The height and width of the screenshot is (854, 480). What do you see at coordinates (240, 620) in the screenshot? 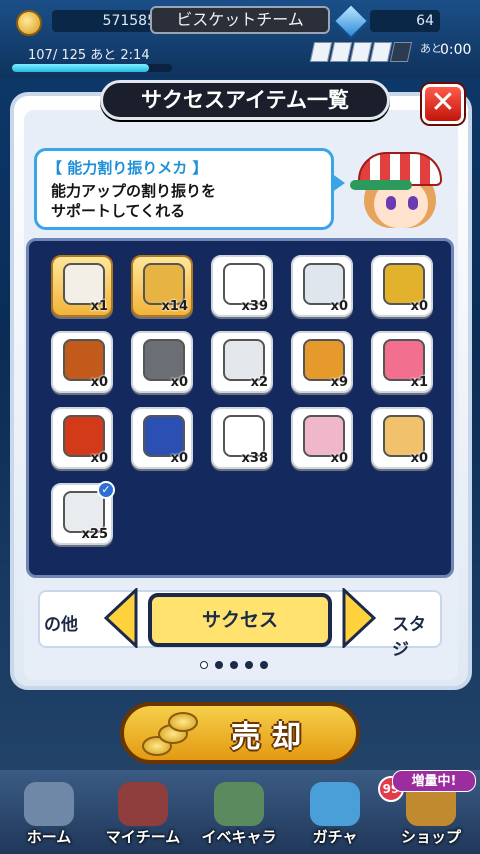
I see `tab-current-category: サクセス` at bounding box center [240, 620].